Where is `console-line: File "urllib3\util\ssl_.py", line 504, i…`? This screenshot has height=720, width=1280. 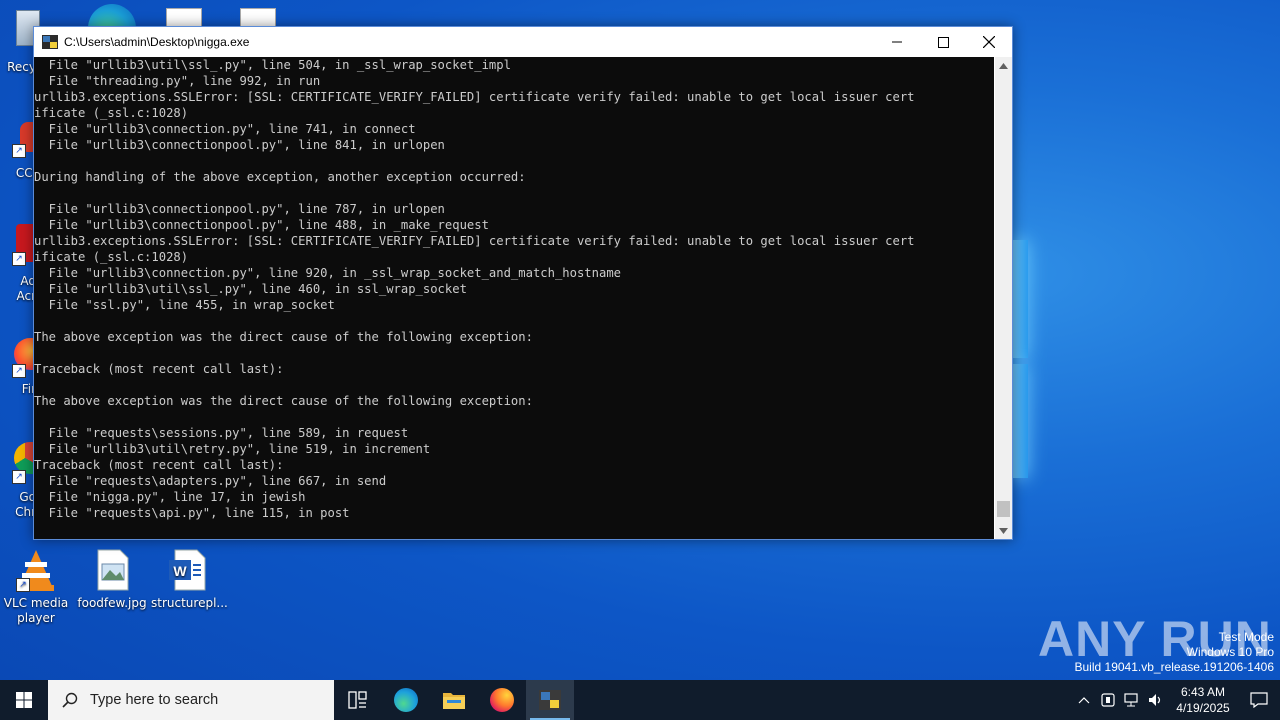 console-line: File "urllib3\util\ssl_.py", line 504, i… is located at coordinates (272, 65).